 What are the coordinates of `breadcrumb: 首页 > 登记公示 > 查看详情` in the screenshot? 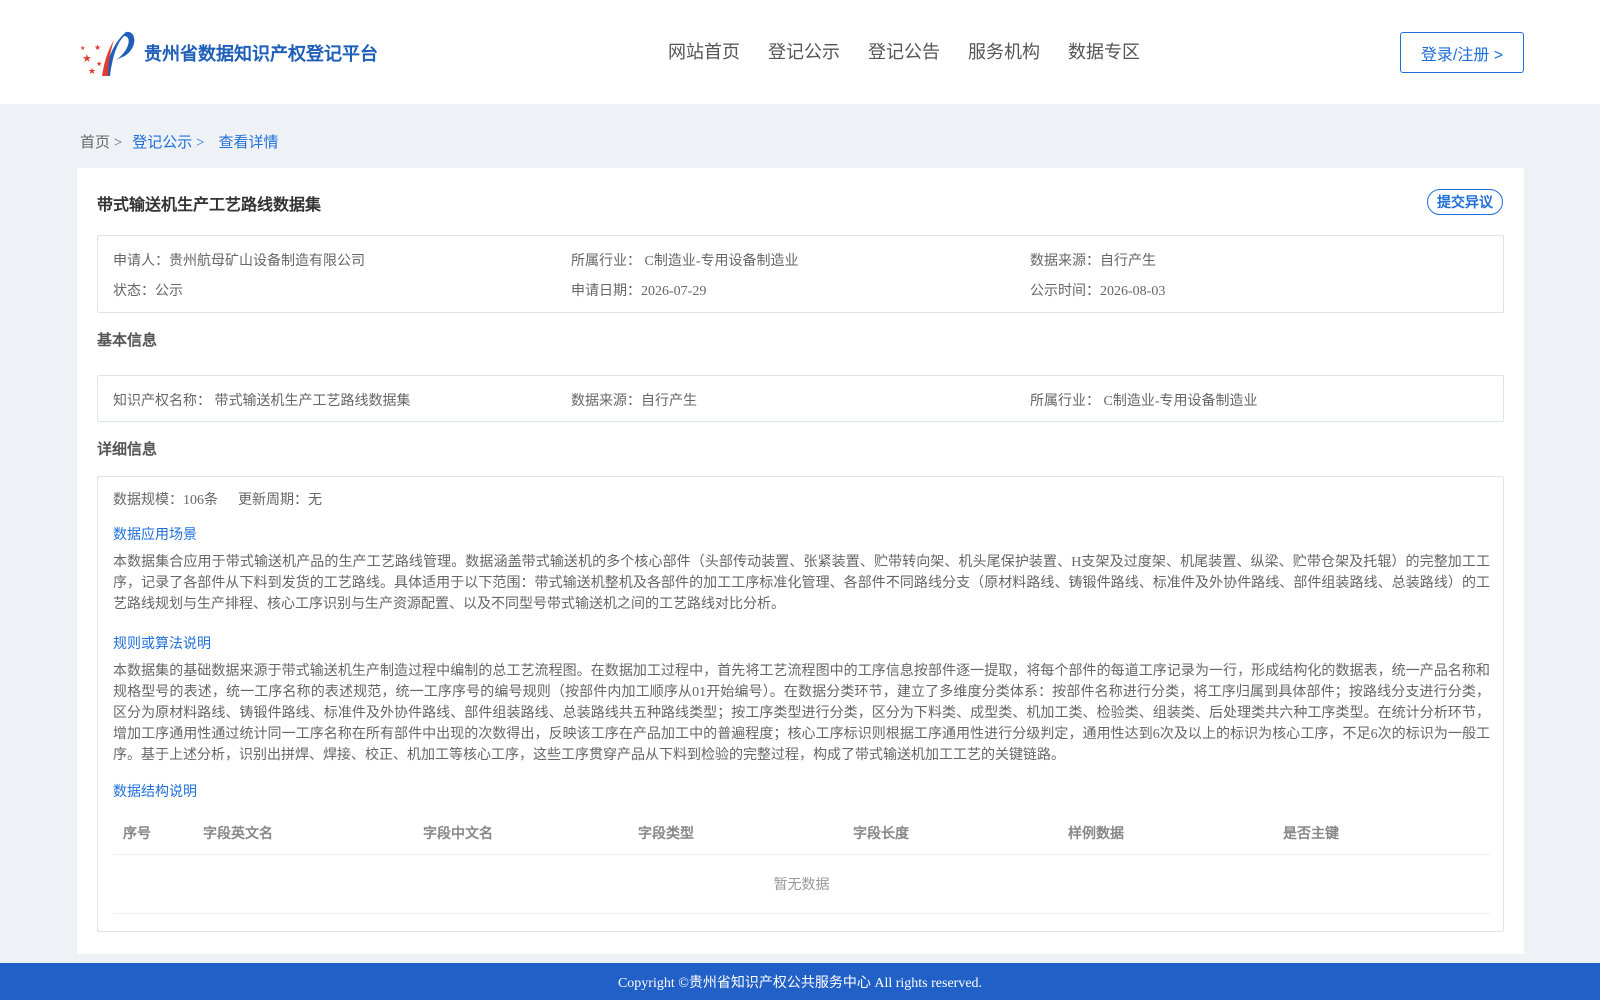 It's located at (179, 141).